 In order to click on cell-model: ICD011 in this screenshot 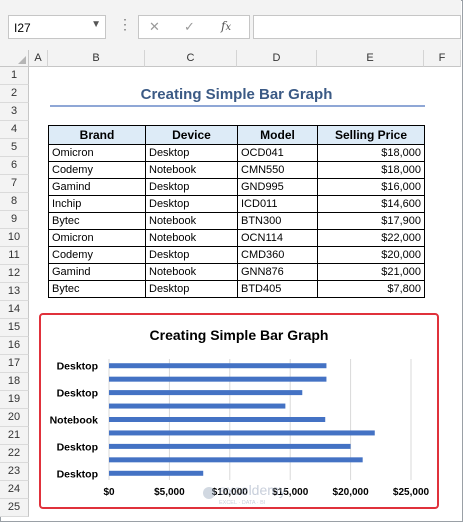, I will do `click(277, 204)`.